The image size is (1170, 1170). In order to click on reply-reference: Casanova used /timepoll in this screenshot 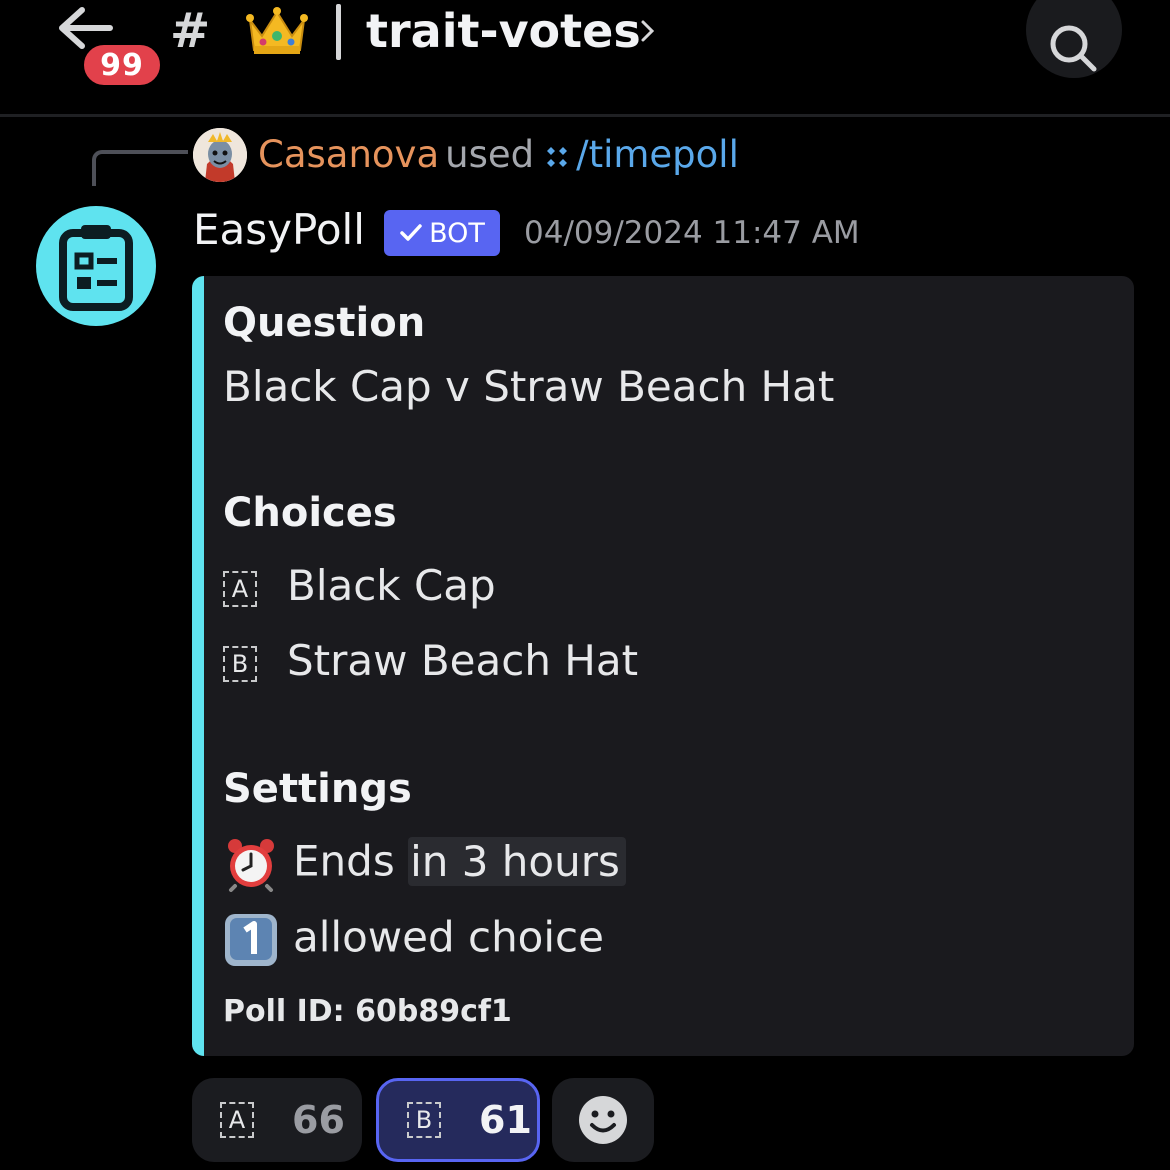, I will do `click(498, 155)`.